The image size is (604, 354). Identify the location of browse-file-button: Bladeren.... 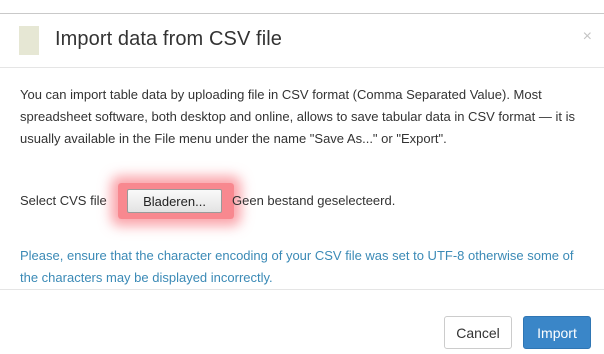
(174, 201).